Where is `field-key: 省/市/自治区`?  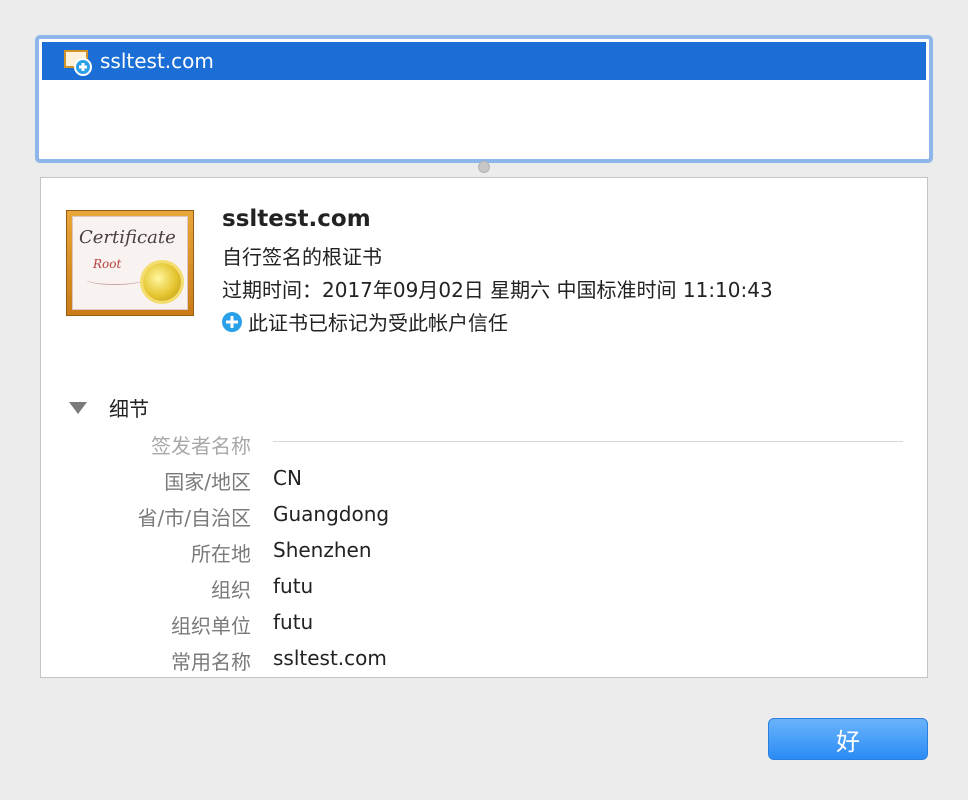 field-key: 省/市/自治区 is located at coordinates (194, 518).